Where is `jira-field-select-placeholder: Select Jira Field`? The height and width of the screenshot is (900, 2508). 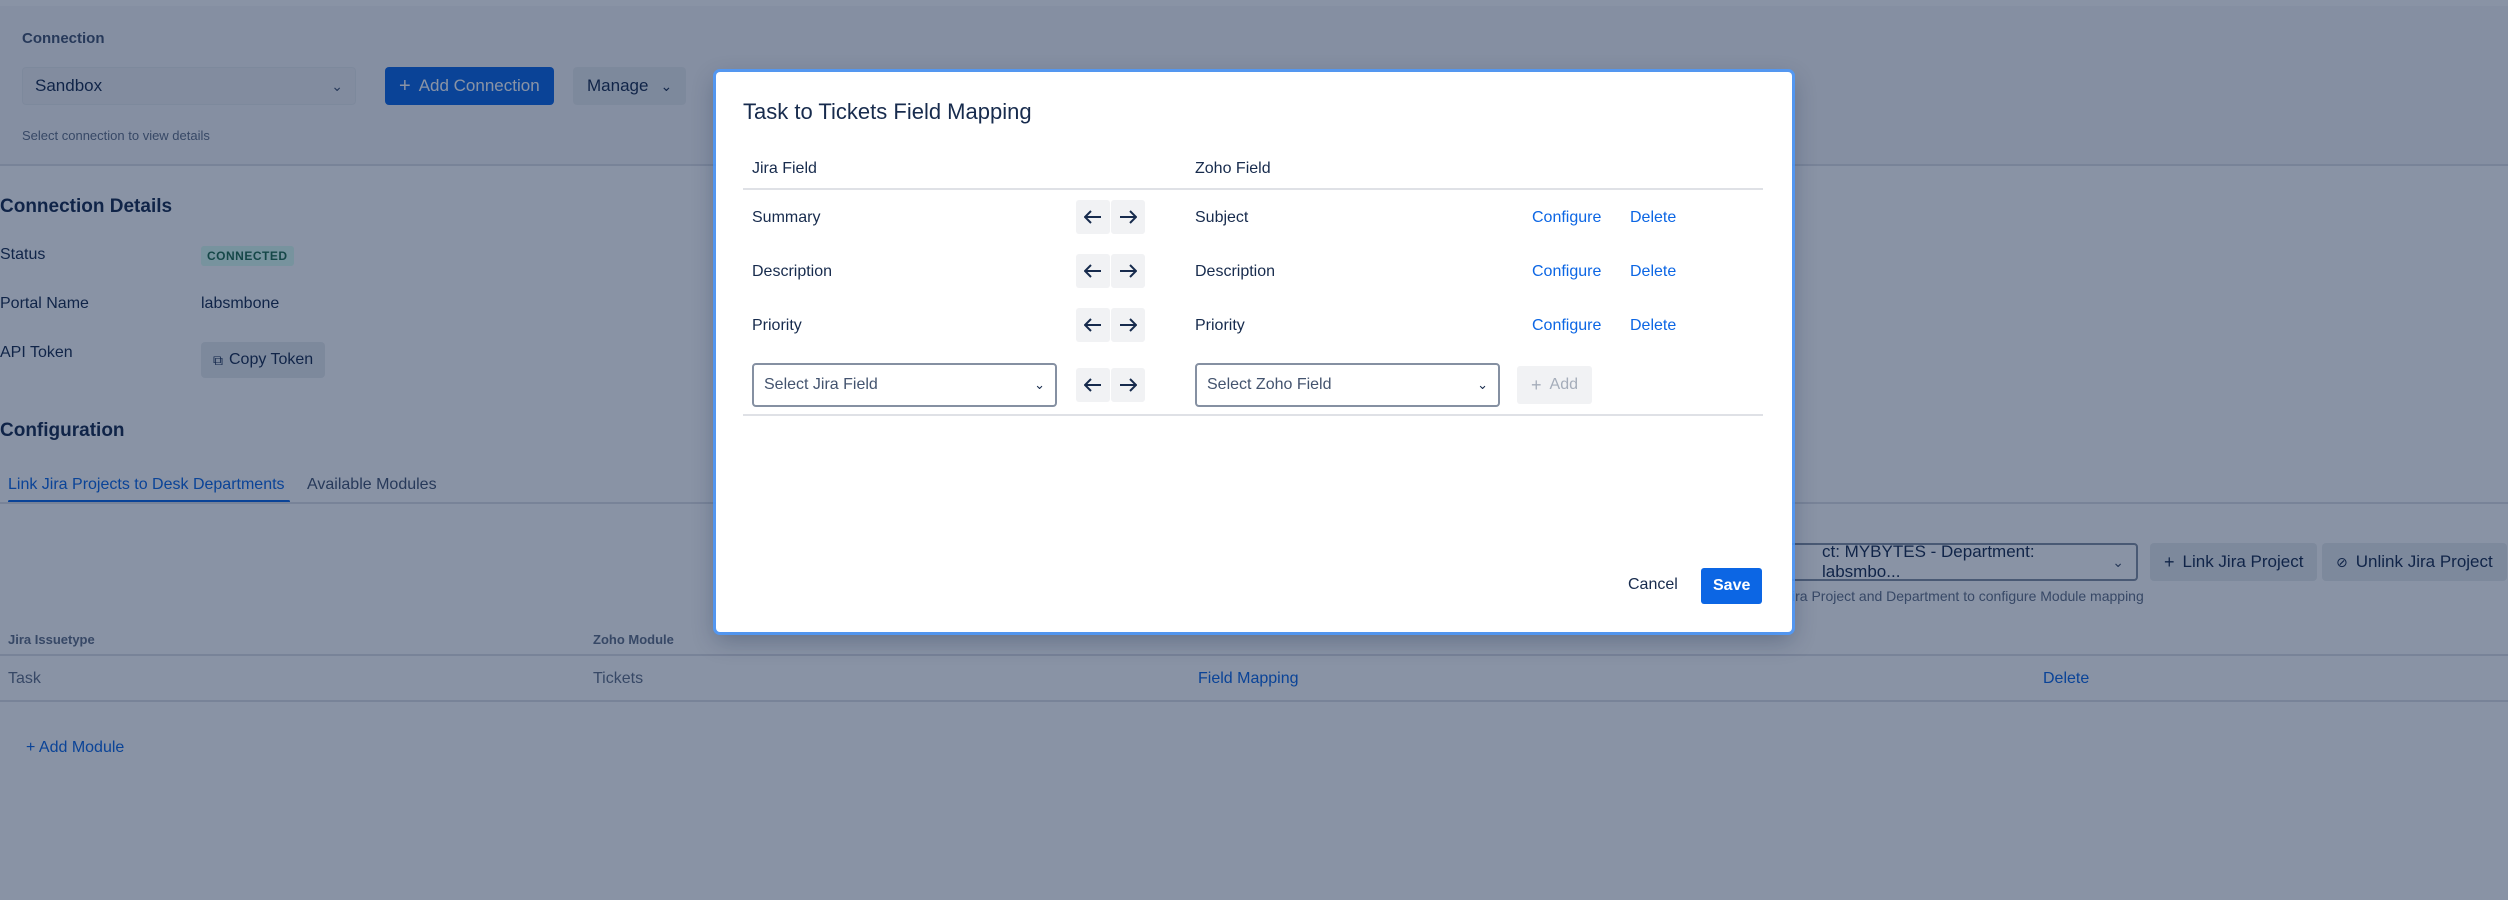
jira-field-select-placeholder: Select Jira Field is located at coordinates (821, 384).